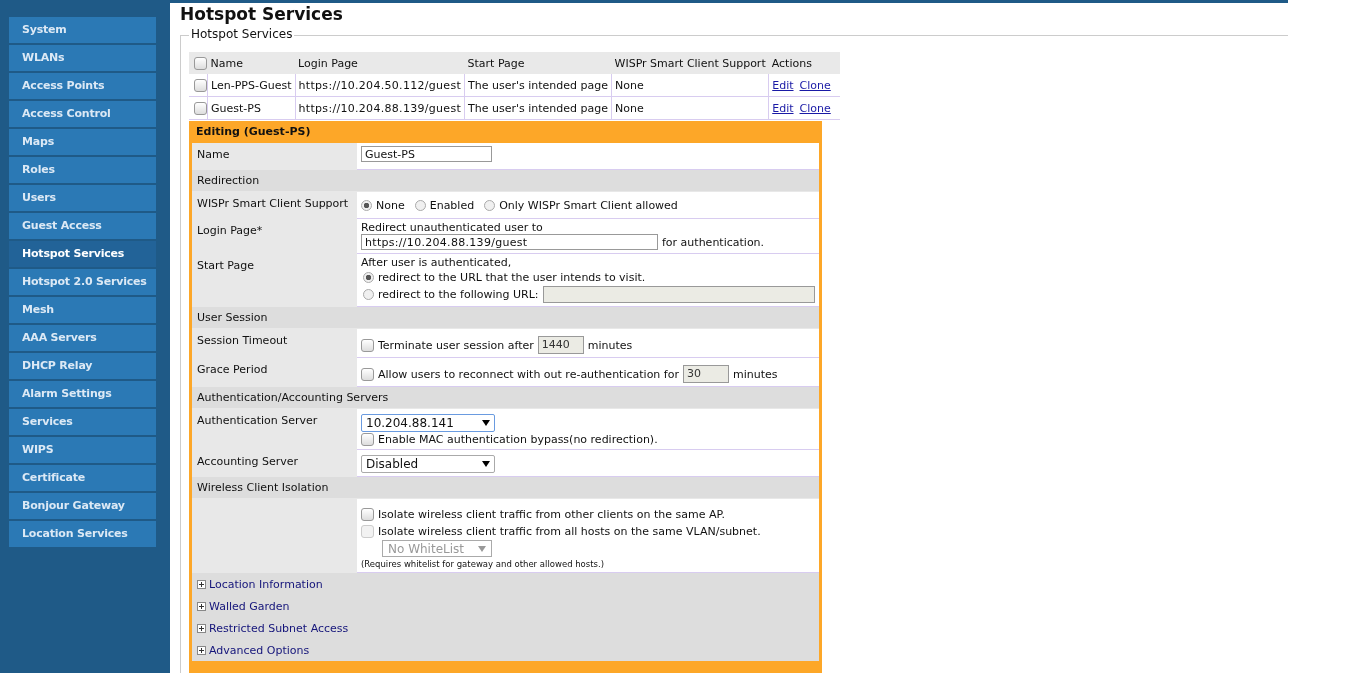 The width and height of the screenshot is (1366, 673). Describe the element at coordinates (266, 584) in the screenshot. I see `expander-link: Location Information` at that location.